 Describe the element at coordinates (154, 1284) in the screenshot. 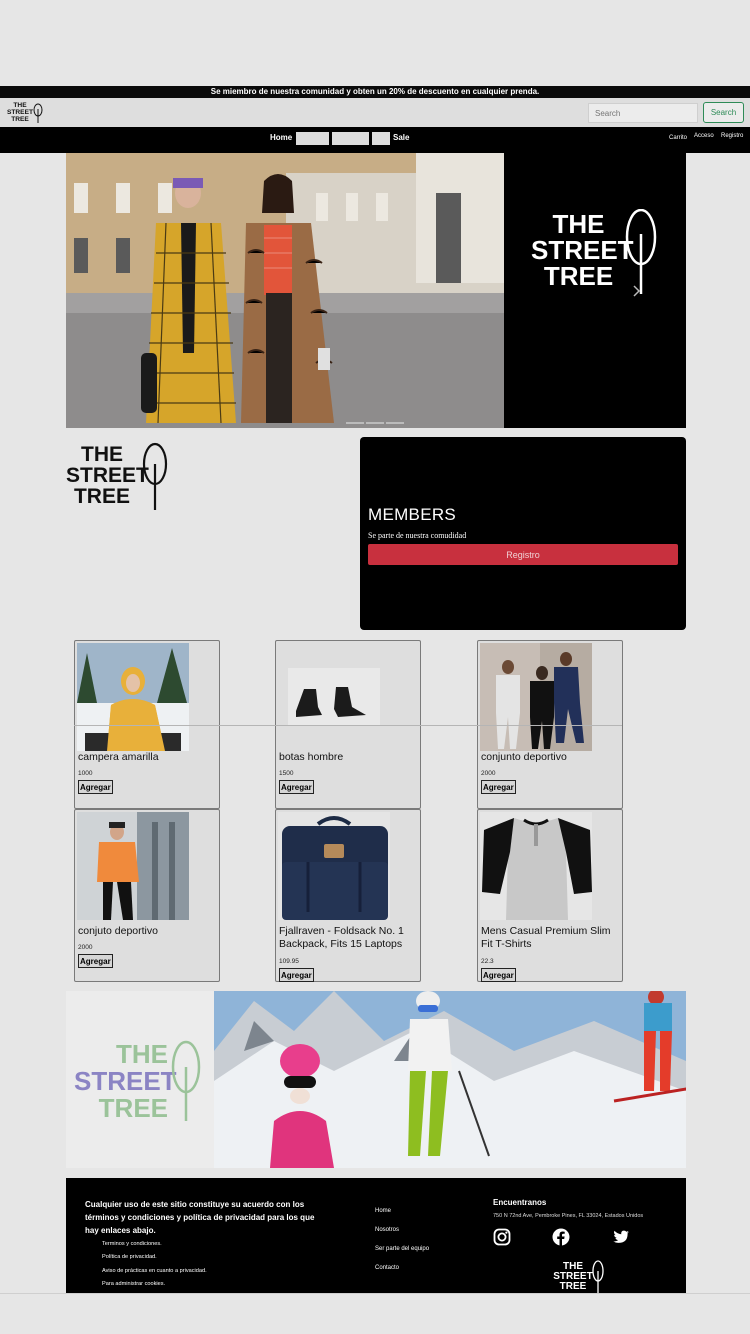

I see `footer-link: Para administrar cookies.` at that location.